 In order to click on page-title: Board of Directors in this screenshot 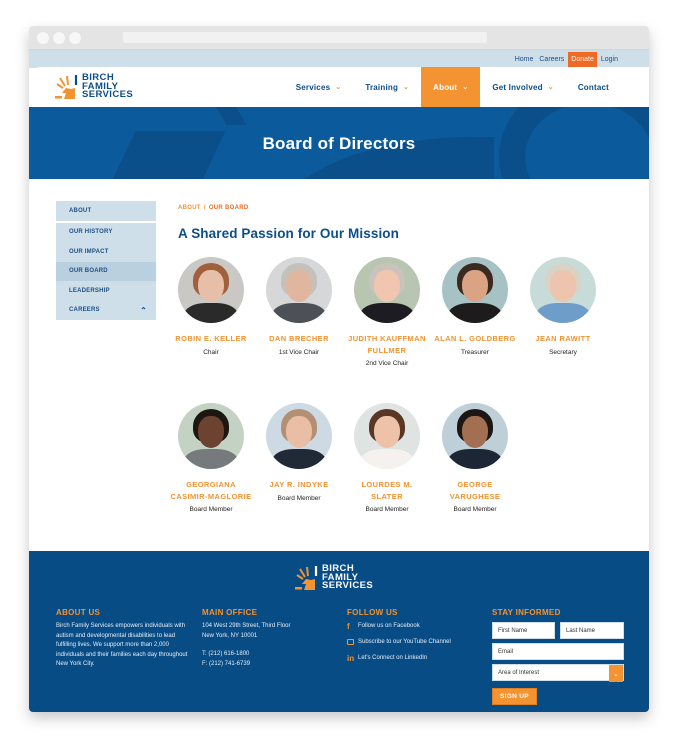, I will do `click(339, 143)`.